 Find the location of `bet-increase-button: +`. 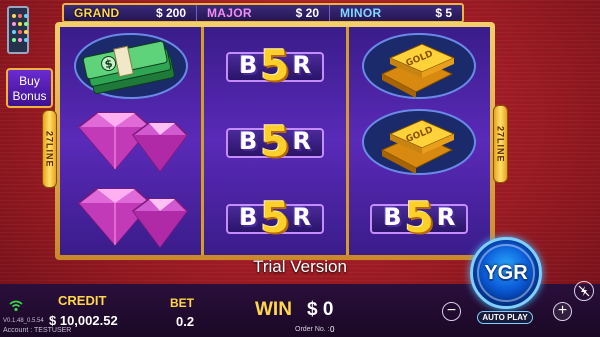

bet-increase-button: + is located at coordinates (562, 311).